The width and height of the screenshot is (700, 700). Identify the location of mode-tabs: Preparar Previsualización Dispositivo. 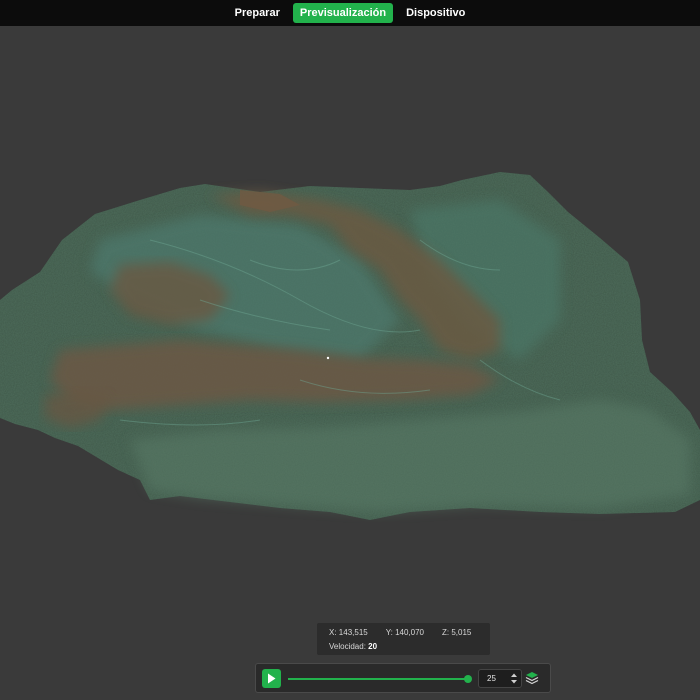
(350, 13).